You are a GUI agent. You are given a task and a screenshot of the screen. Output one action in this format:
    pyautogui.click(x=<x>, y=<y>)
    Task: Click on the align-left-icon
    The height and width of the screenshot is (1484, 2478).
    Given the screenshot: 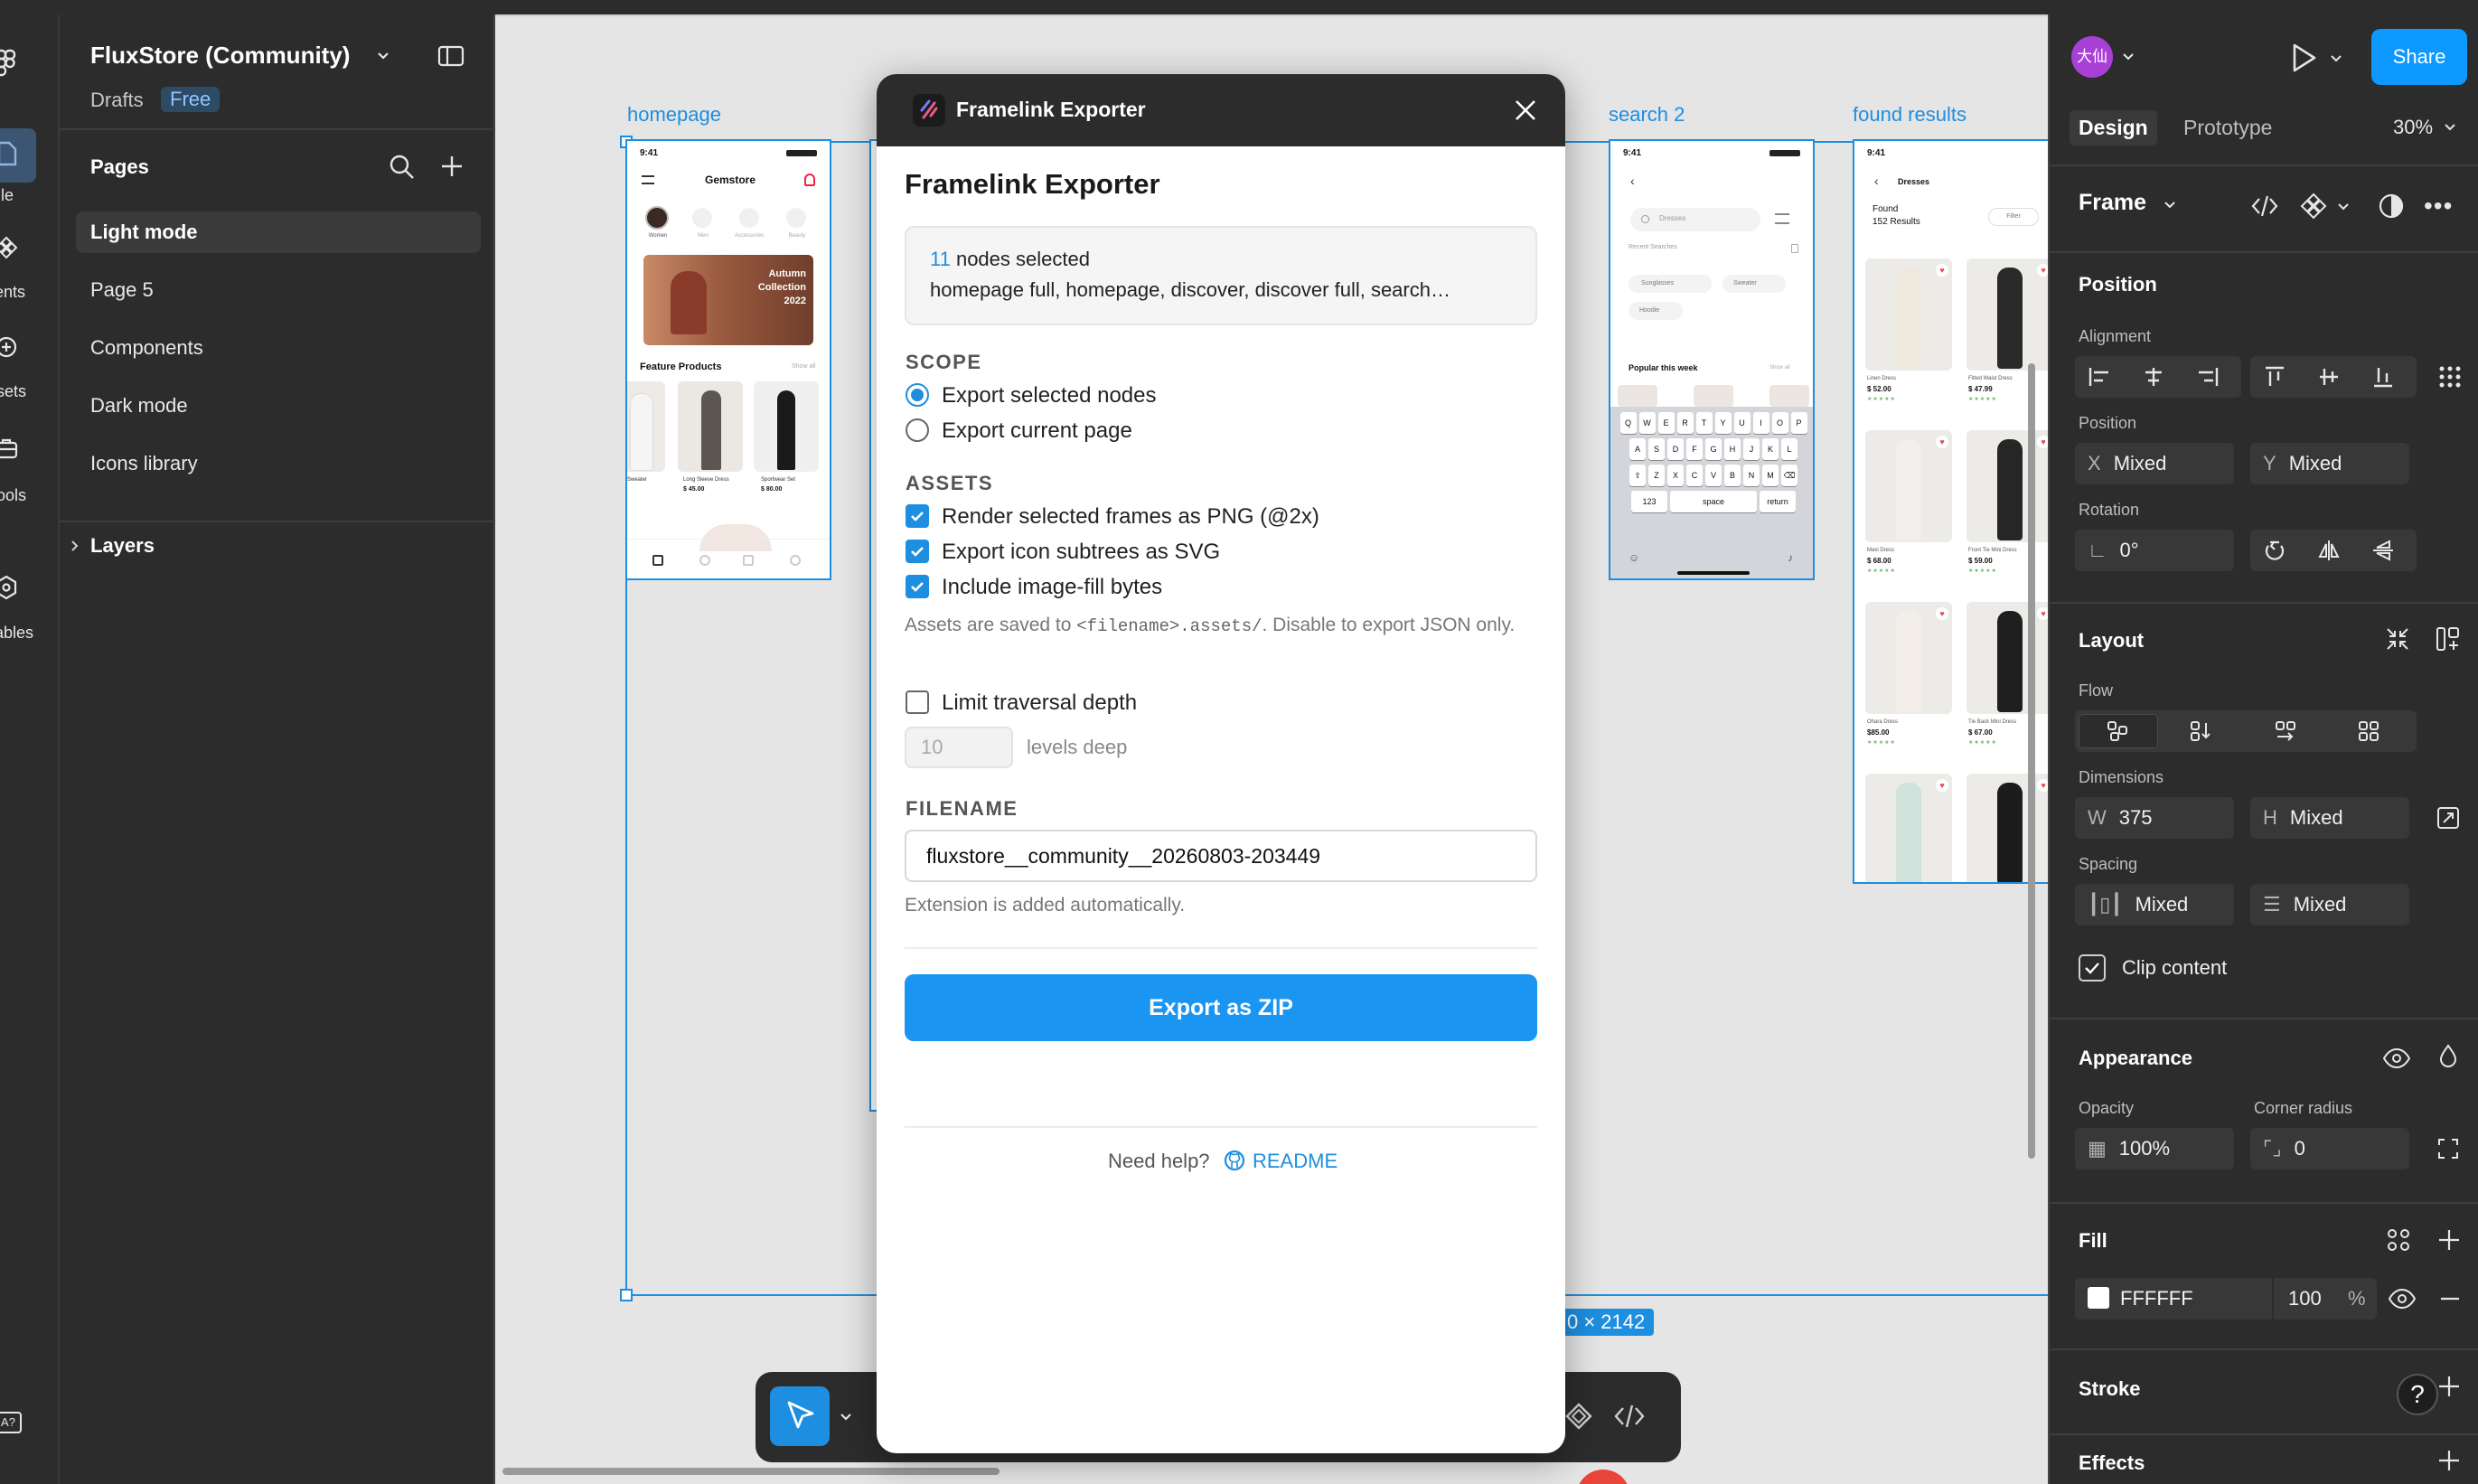 What is the action you would take?
    pyautogui.click(x=2099, y=377)
    